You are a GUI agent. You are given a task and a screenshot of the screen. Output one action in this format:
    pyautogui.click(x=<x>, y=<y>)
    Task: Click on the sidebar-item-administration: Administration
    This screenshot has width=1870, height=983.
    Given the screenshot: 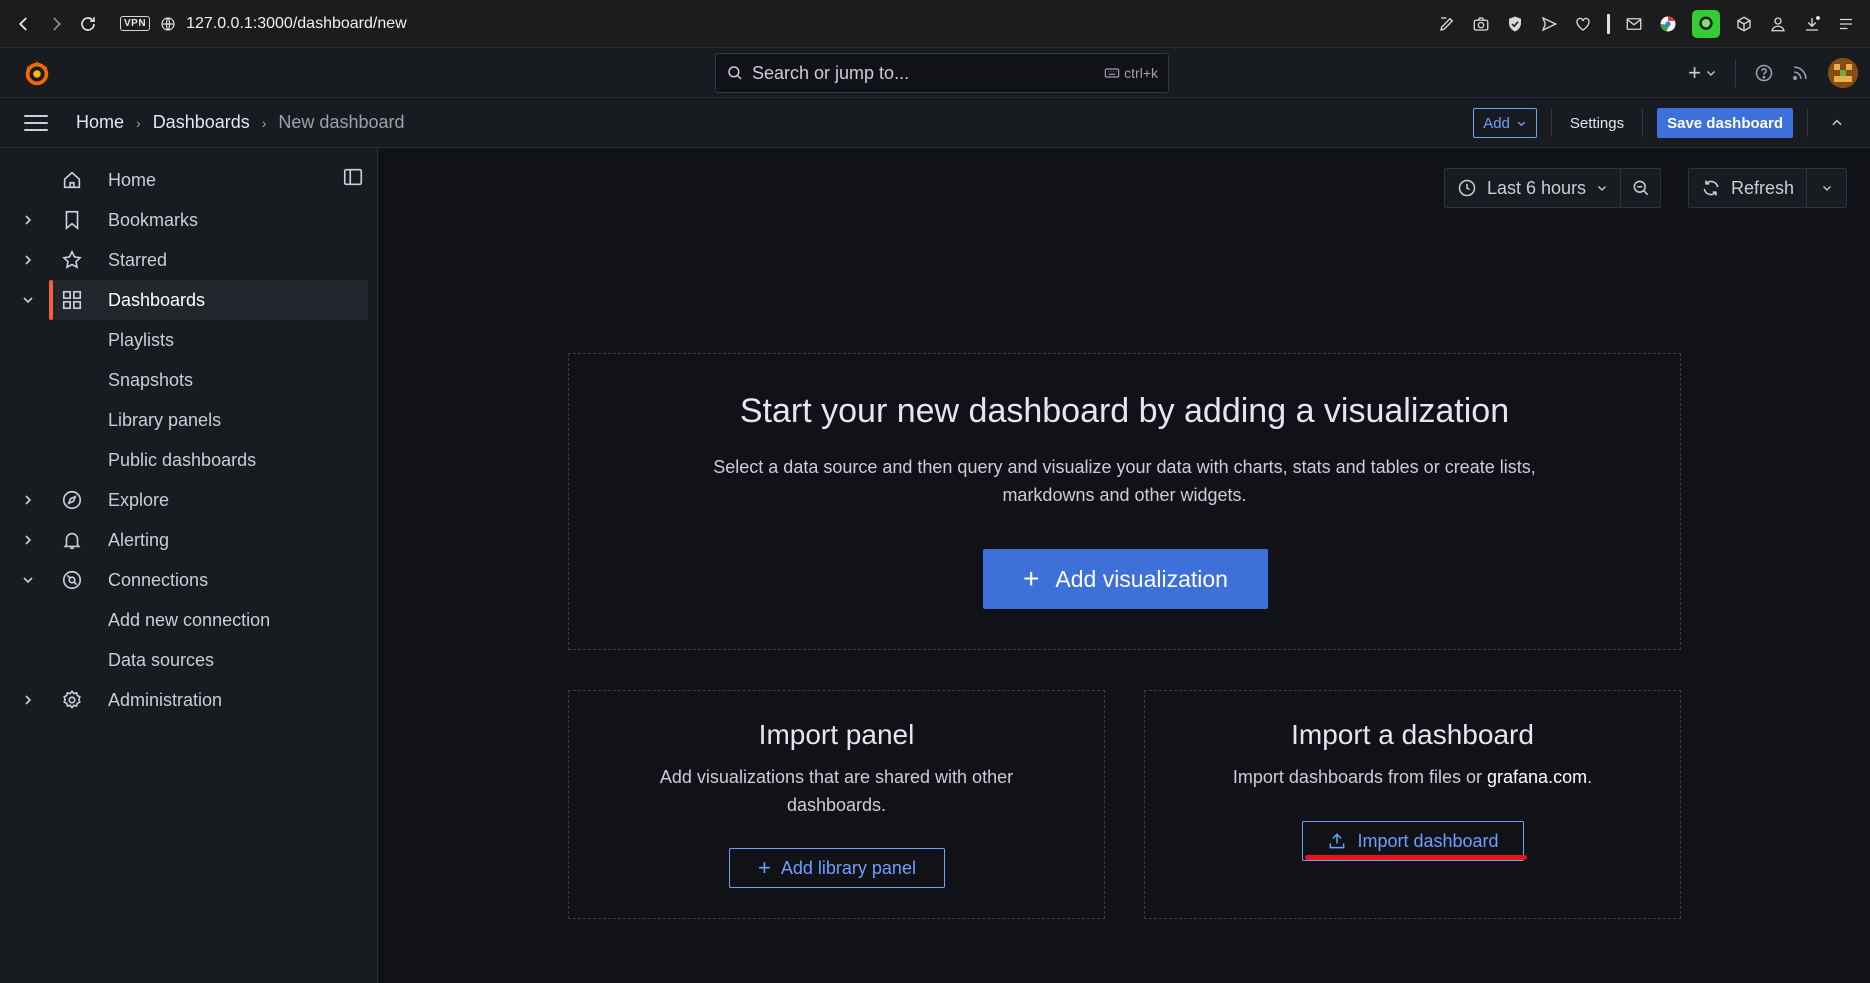 What is the action you would take?
    pyautogui.click(x=189, y=700)
    